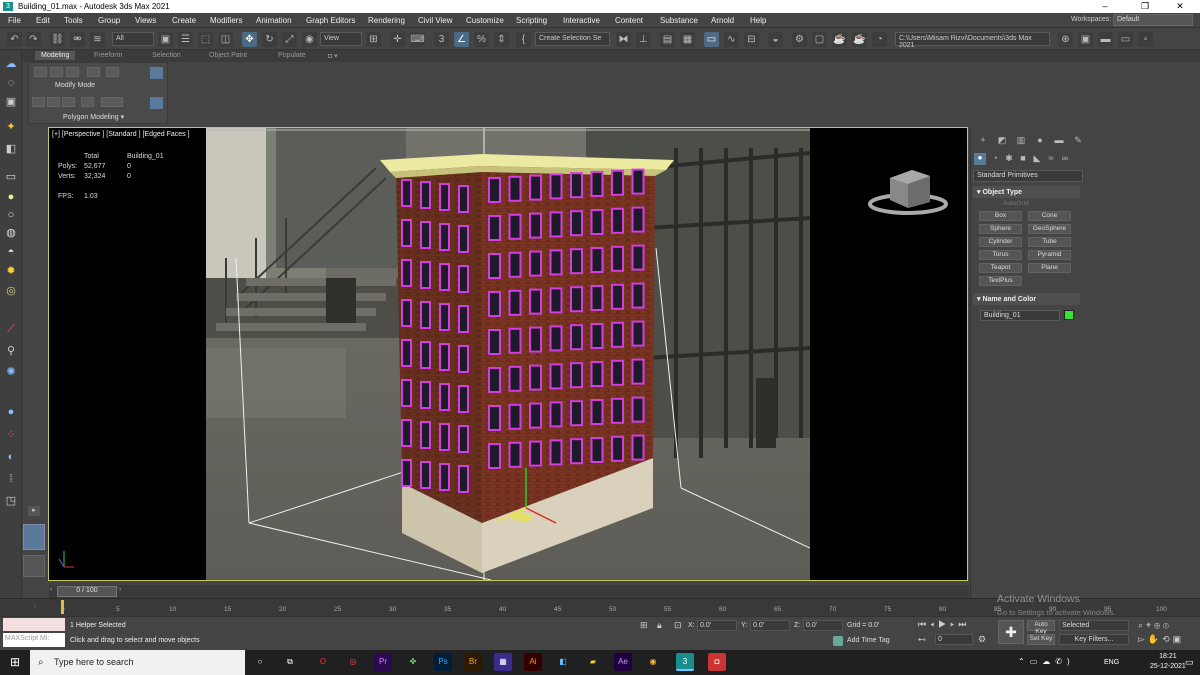 The image size is (1200, 675). I want to click on menu-tools: Tools, so click(73, 20).